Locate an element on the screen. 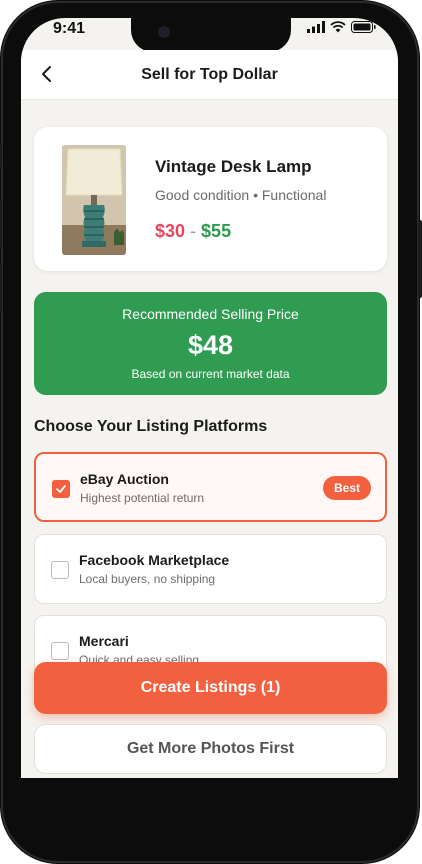 Image resolution: width=422 pixels, height=864 pixels. platform-description: Highest potential return is located at coordinates (142, 498).